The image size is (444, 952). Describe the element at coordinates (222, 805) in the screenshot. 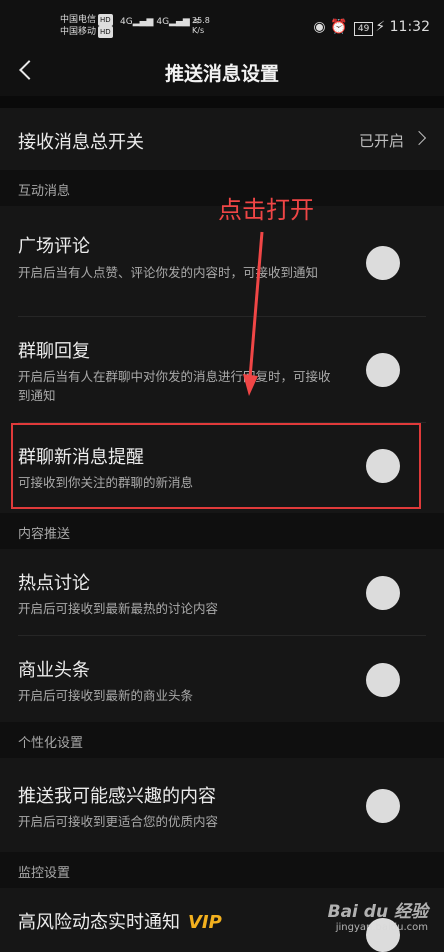

I see `setting-item-recommended-content: 推送我可能感兴趣的内容 开启后可接收到更适合您的优质内容` at that location.